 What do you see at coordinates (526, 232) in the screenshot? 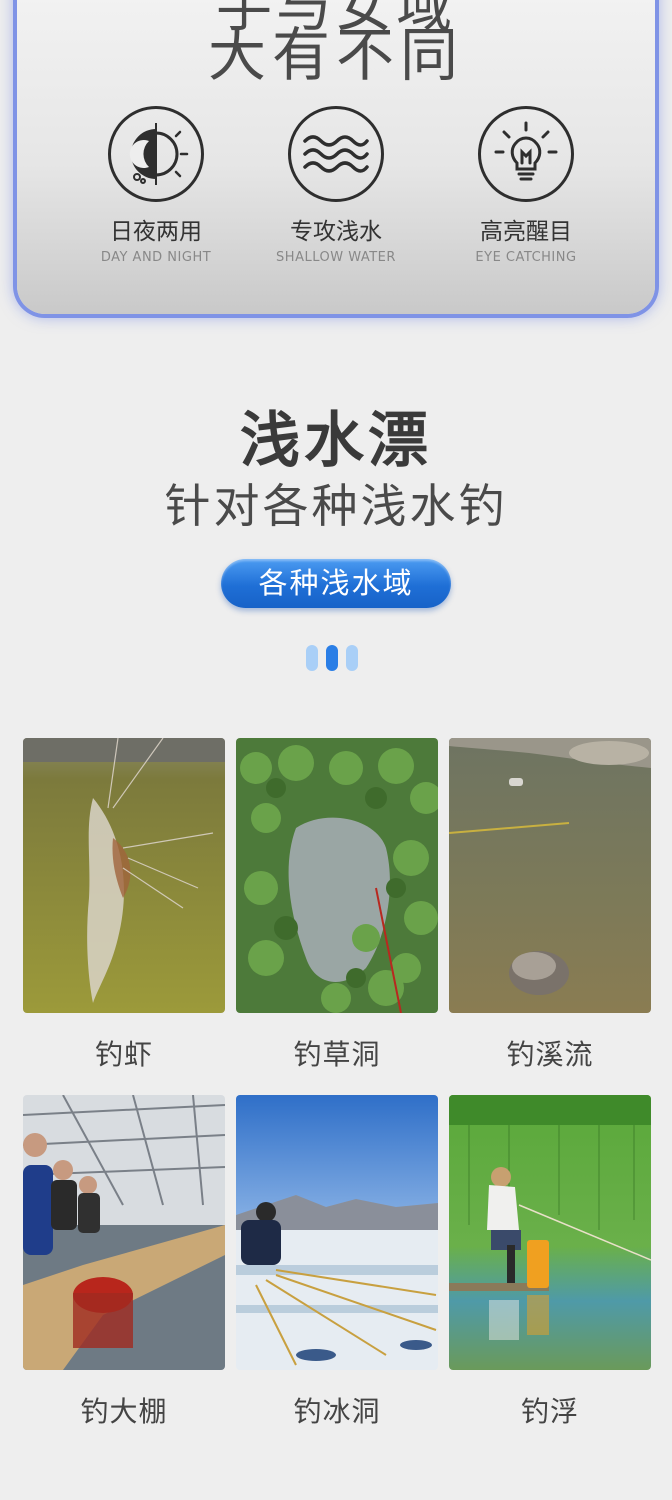
I see `feature-label-cn: 高亮醒目` at bounding box center [526, 232].